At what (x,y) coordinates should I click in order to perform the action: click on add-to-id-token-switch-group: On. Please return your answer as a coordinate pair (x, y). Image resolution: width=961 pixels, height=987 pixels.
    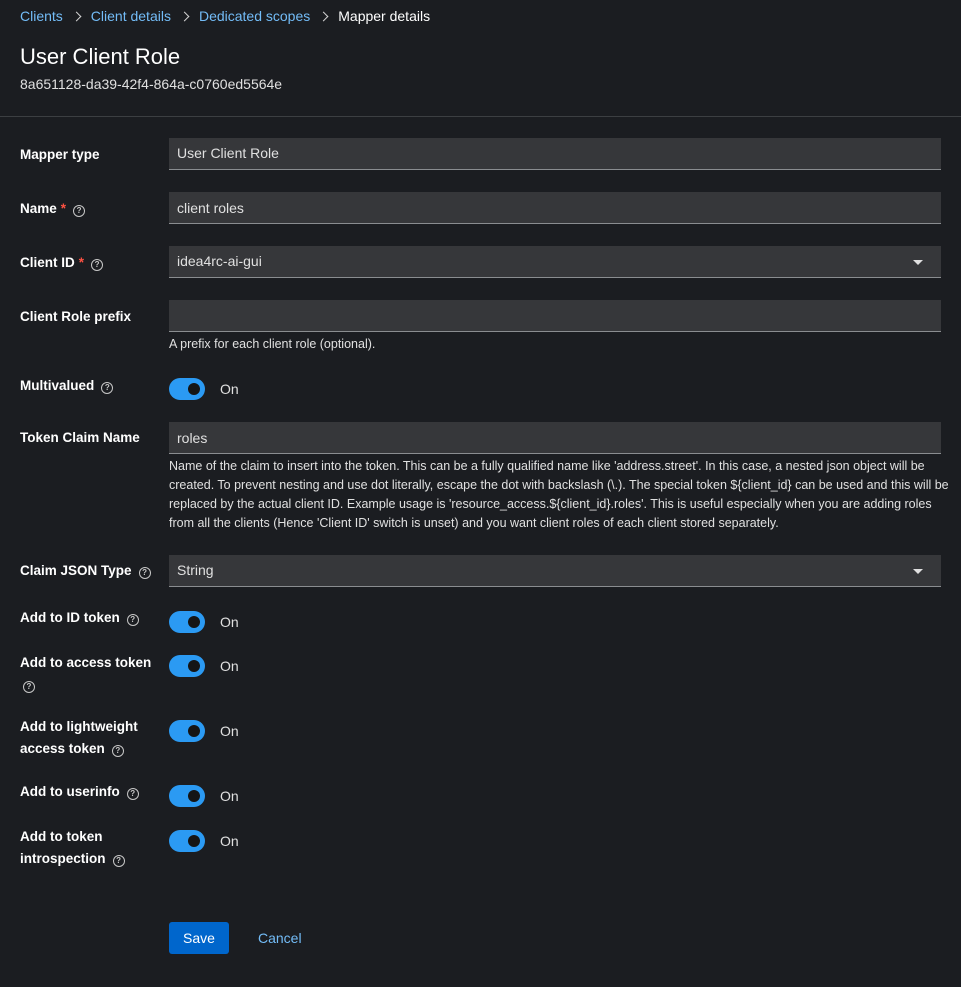
    Looking at the image, I should click on (204, 622).